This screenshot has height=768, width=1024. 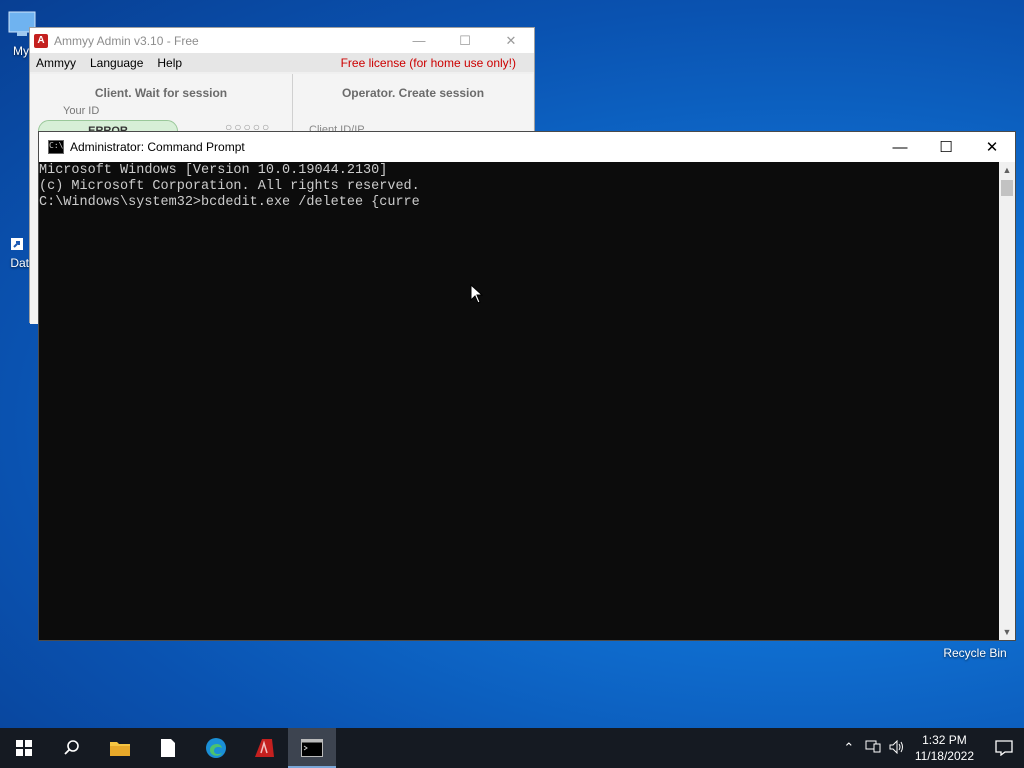 What do you see at coordinates (975, 653) in the screenshot?
I see `desktop-icon-label: Recycle Bin` at bounding box center [975, 653].